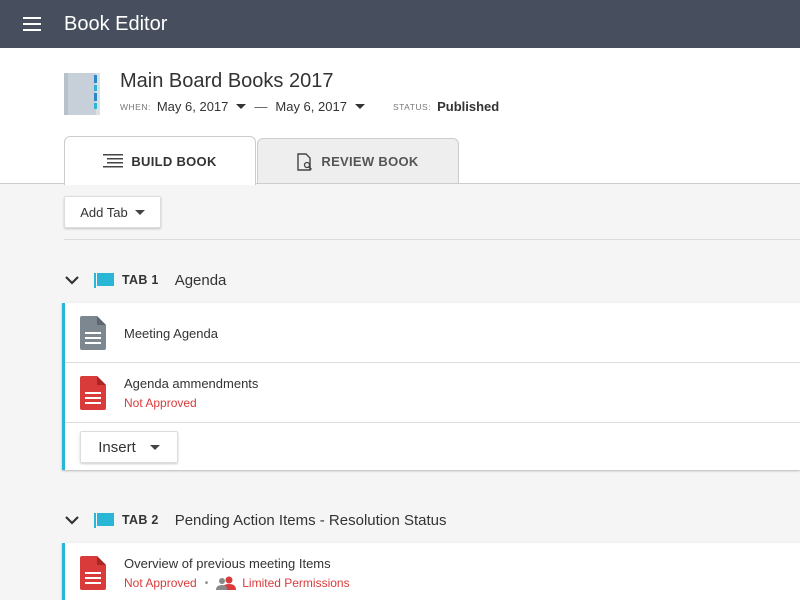 The height and width of the screenshot is (600, 800). What do you see at coordinates (192, 106) in the screenshot?
I see `start-date-value: May 6, 2017` at bounding box center [192, 106].